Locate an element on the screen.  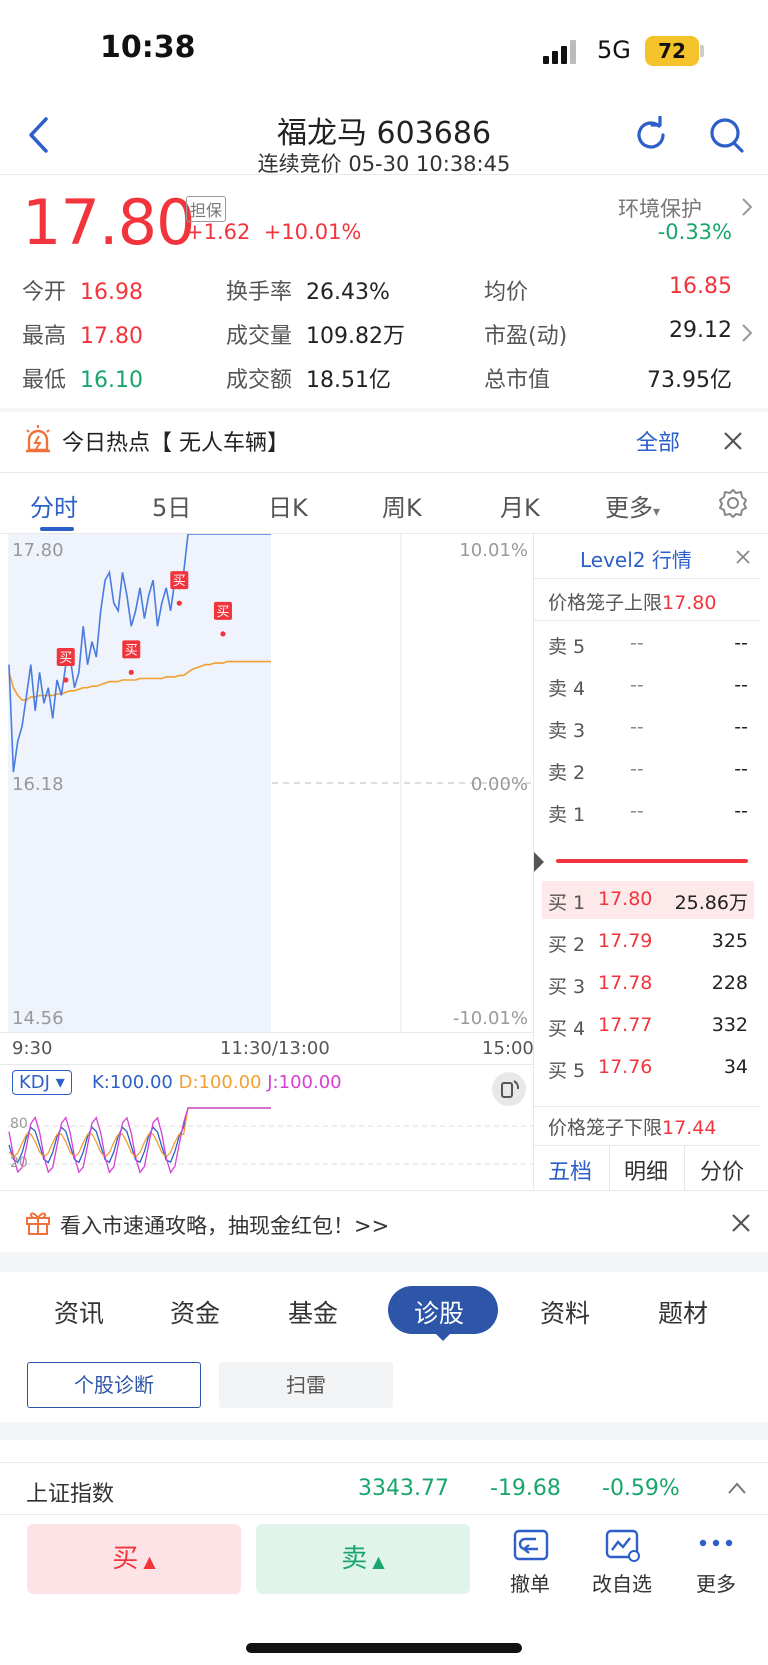
edit-watchlist-icon is located at coordinates (623, 1545).